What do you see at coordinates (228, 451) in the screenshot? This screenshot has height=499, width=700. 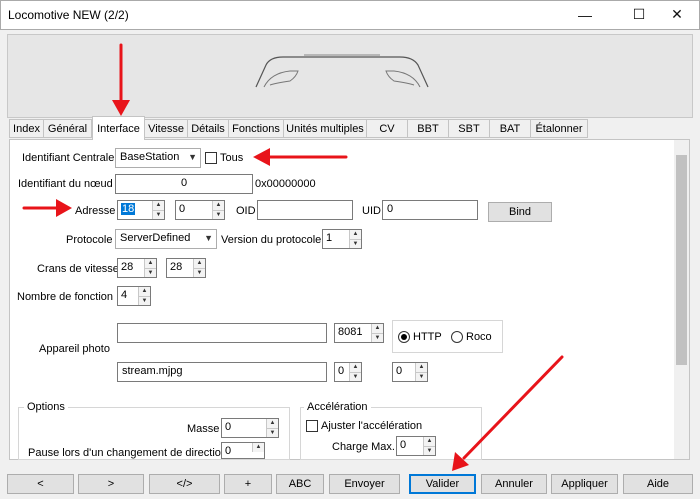 I see `pause-value: 0` at bounding box center [228, 451].